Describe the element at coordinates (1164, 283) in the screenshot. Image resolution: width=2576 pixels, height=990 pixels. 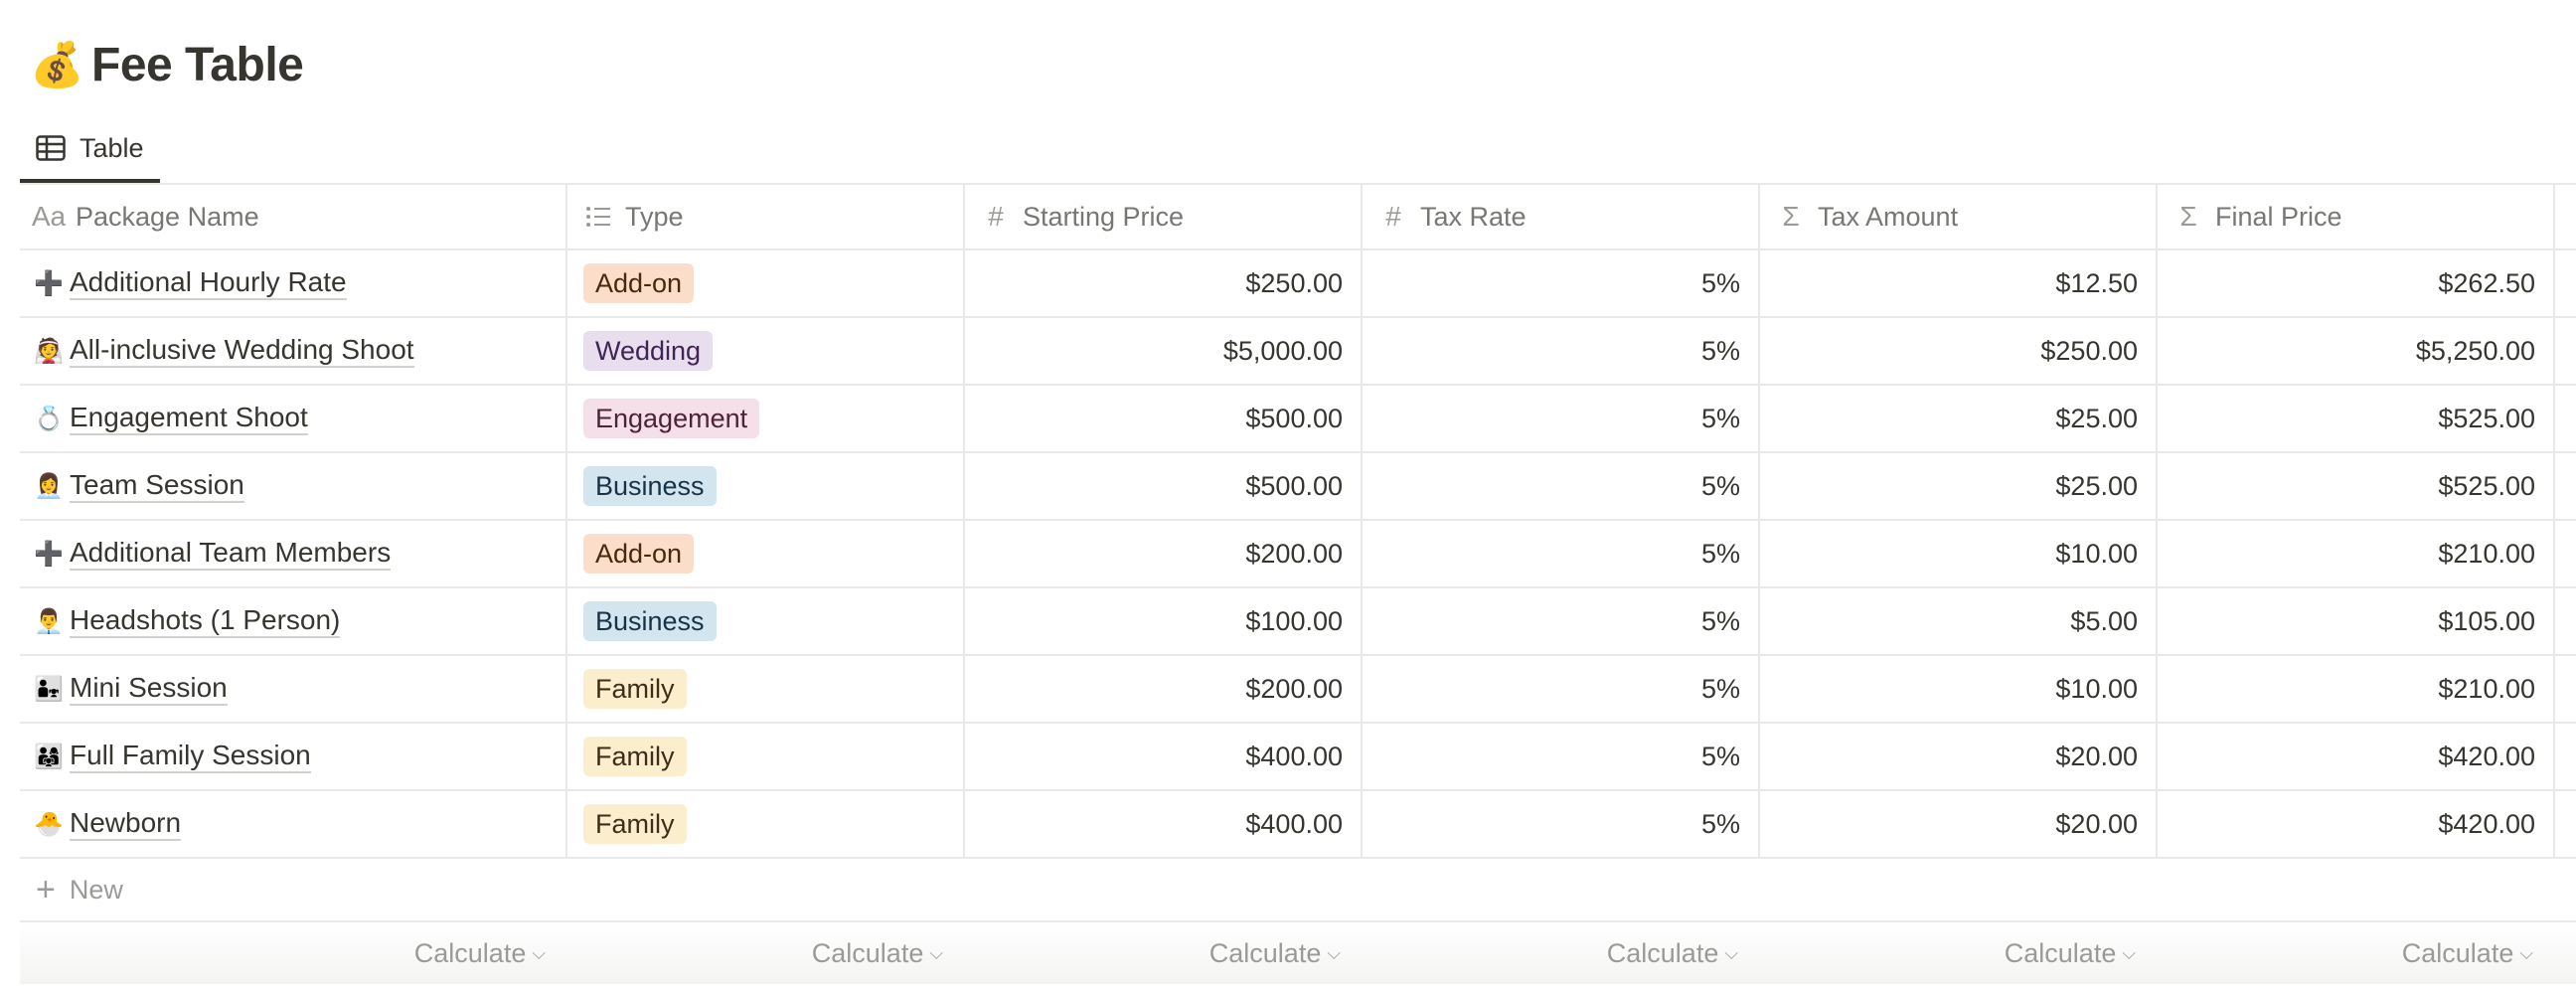
I see `starting-price-cell: $250.00` at that location.